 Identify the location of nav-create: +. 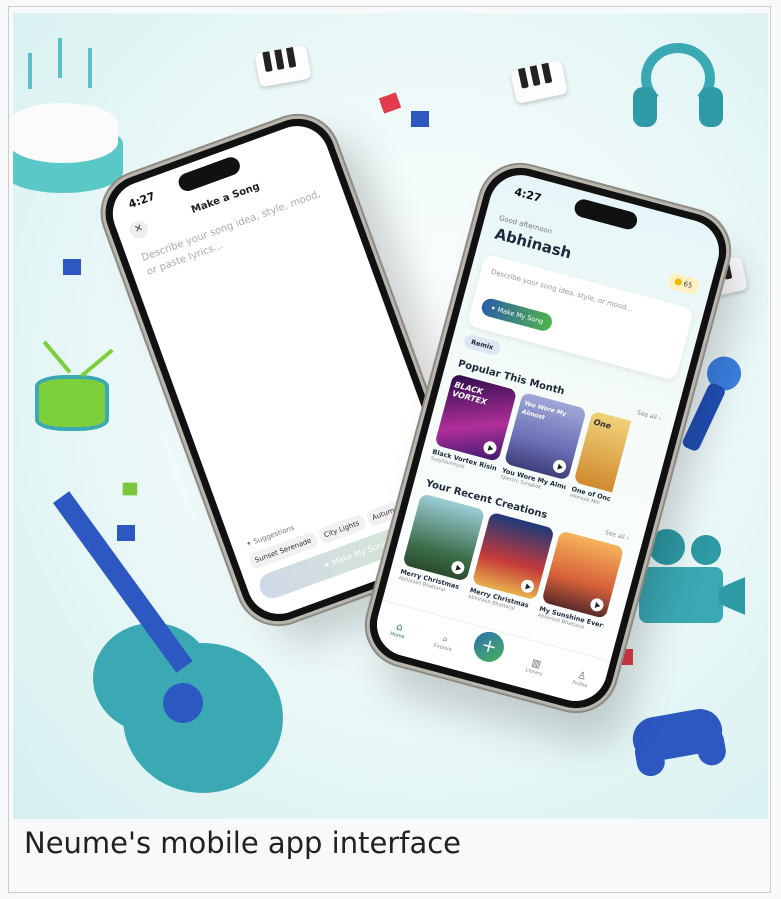
(490, 647).